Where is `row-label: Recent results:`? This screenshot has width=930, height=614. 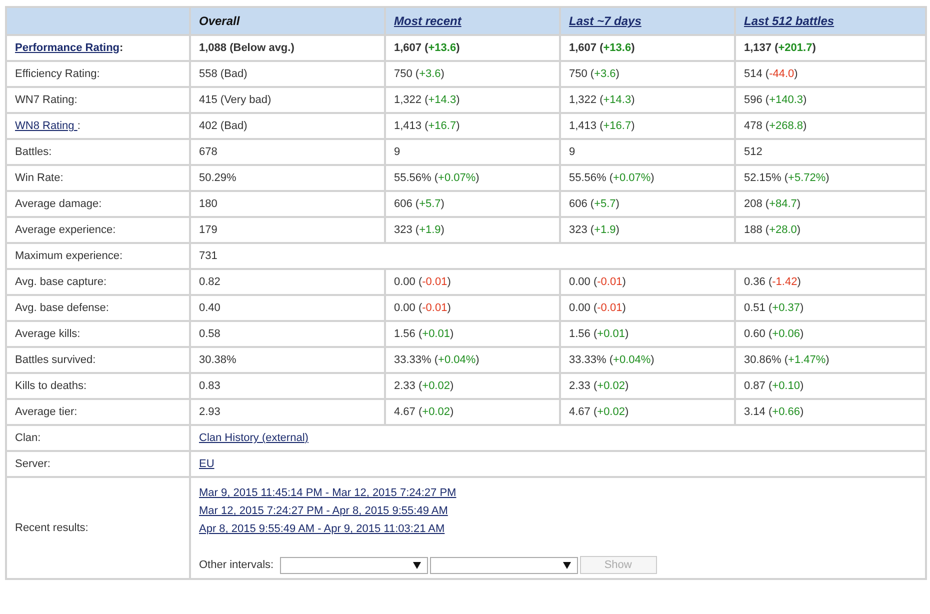
row-label: Recent results: is located at coordinates (98, 528).